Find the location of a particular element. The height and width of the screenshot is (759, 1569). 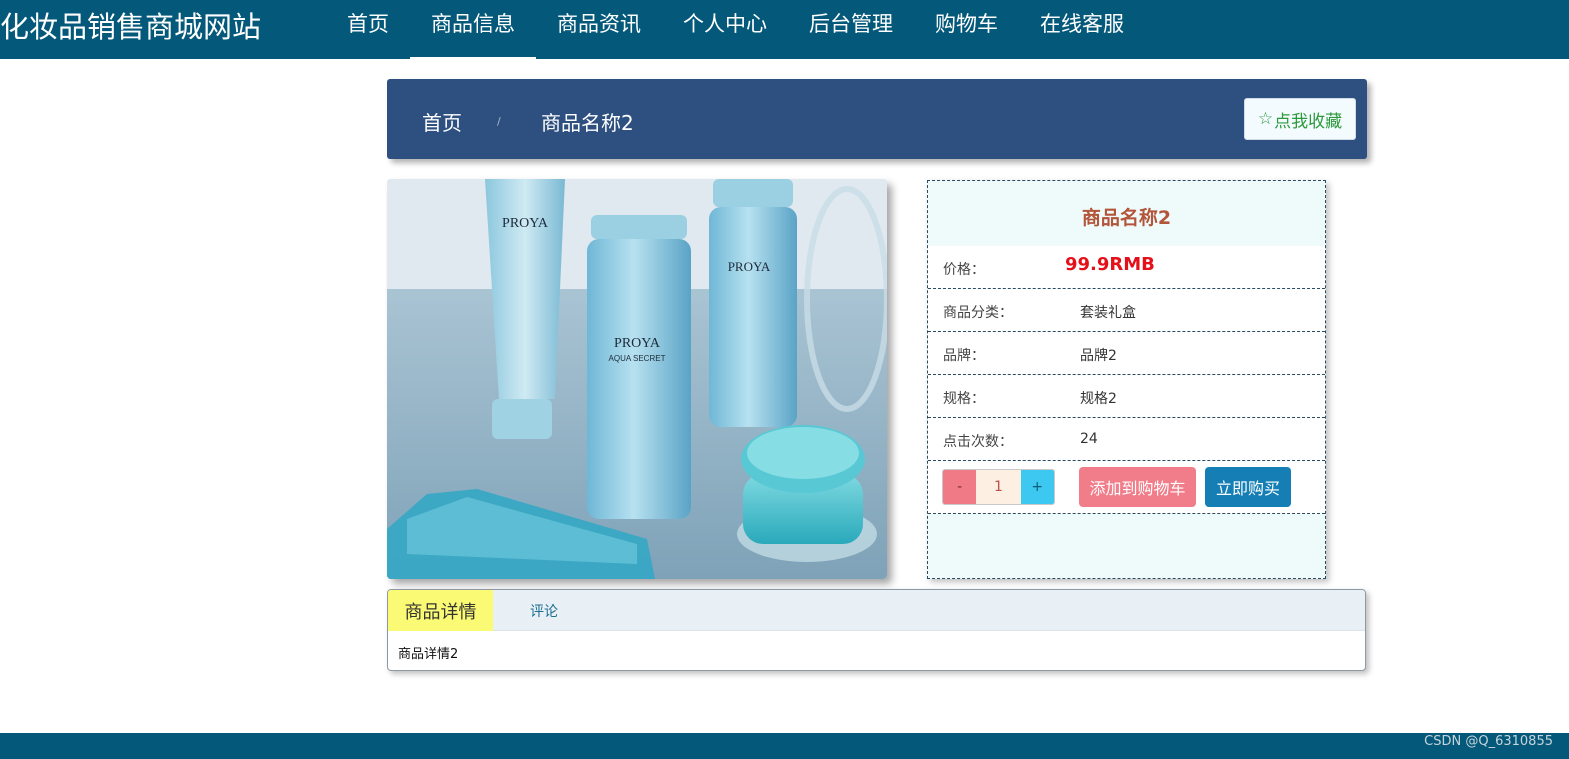

category-label: 商品分类： is located at coordinates (978, 313).